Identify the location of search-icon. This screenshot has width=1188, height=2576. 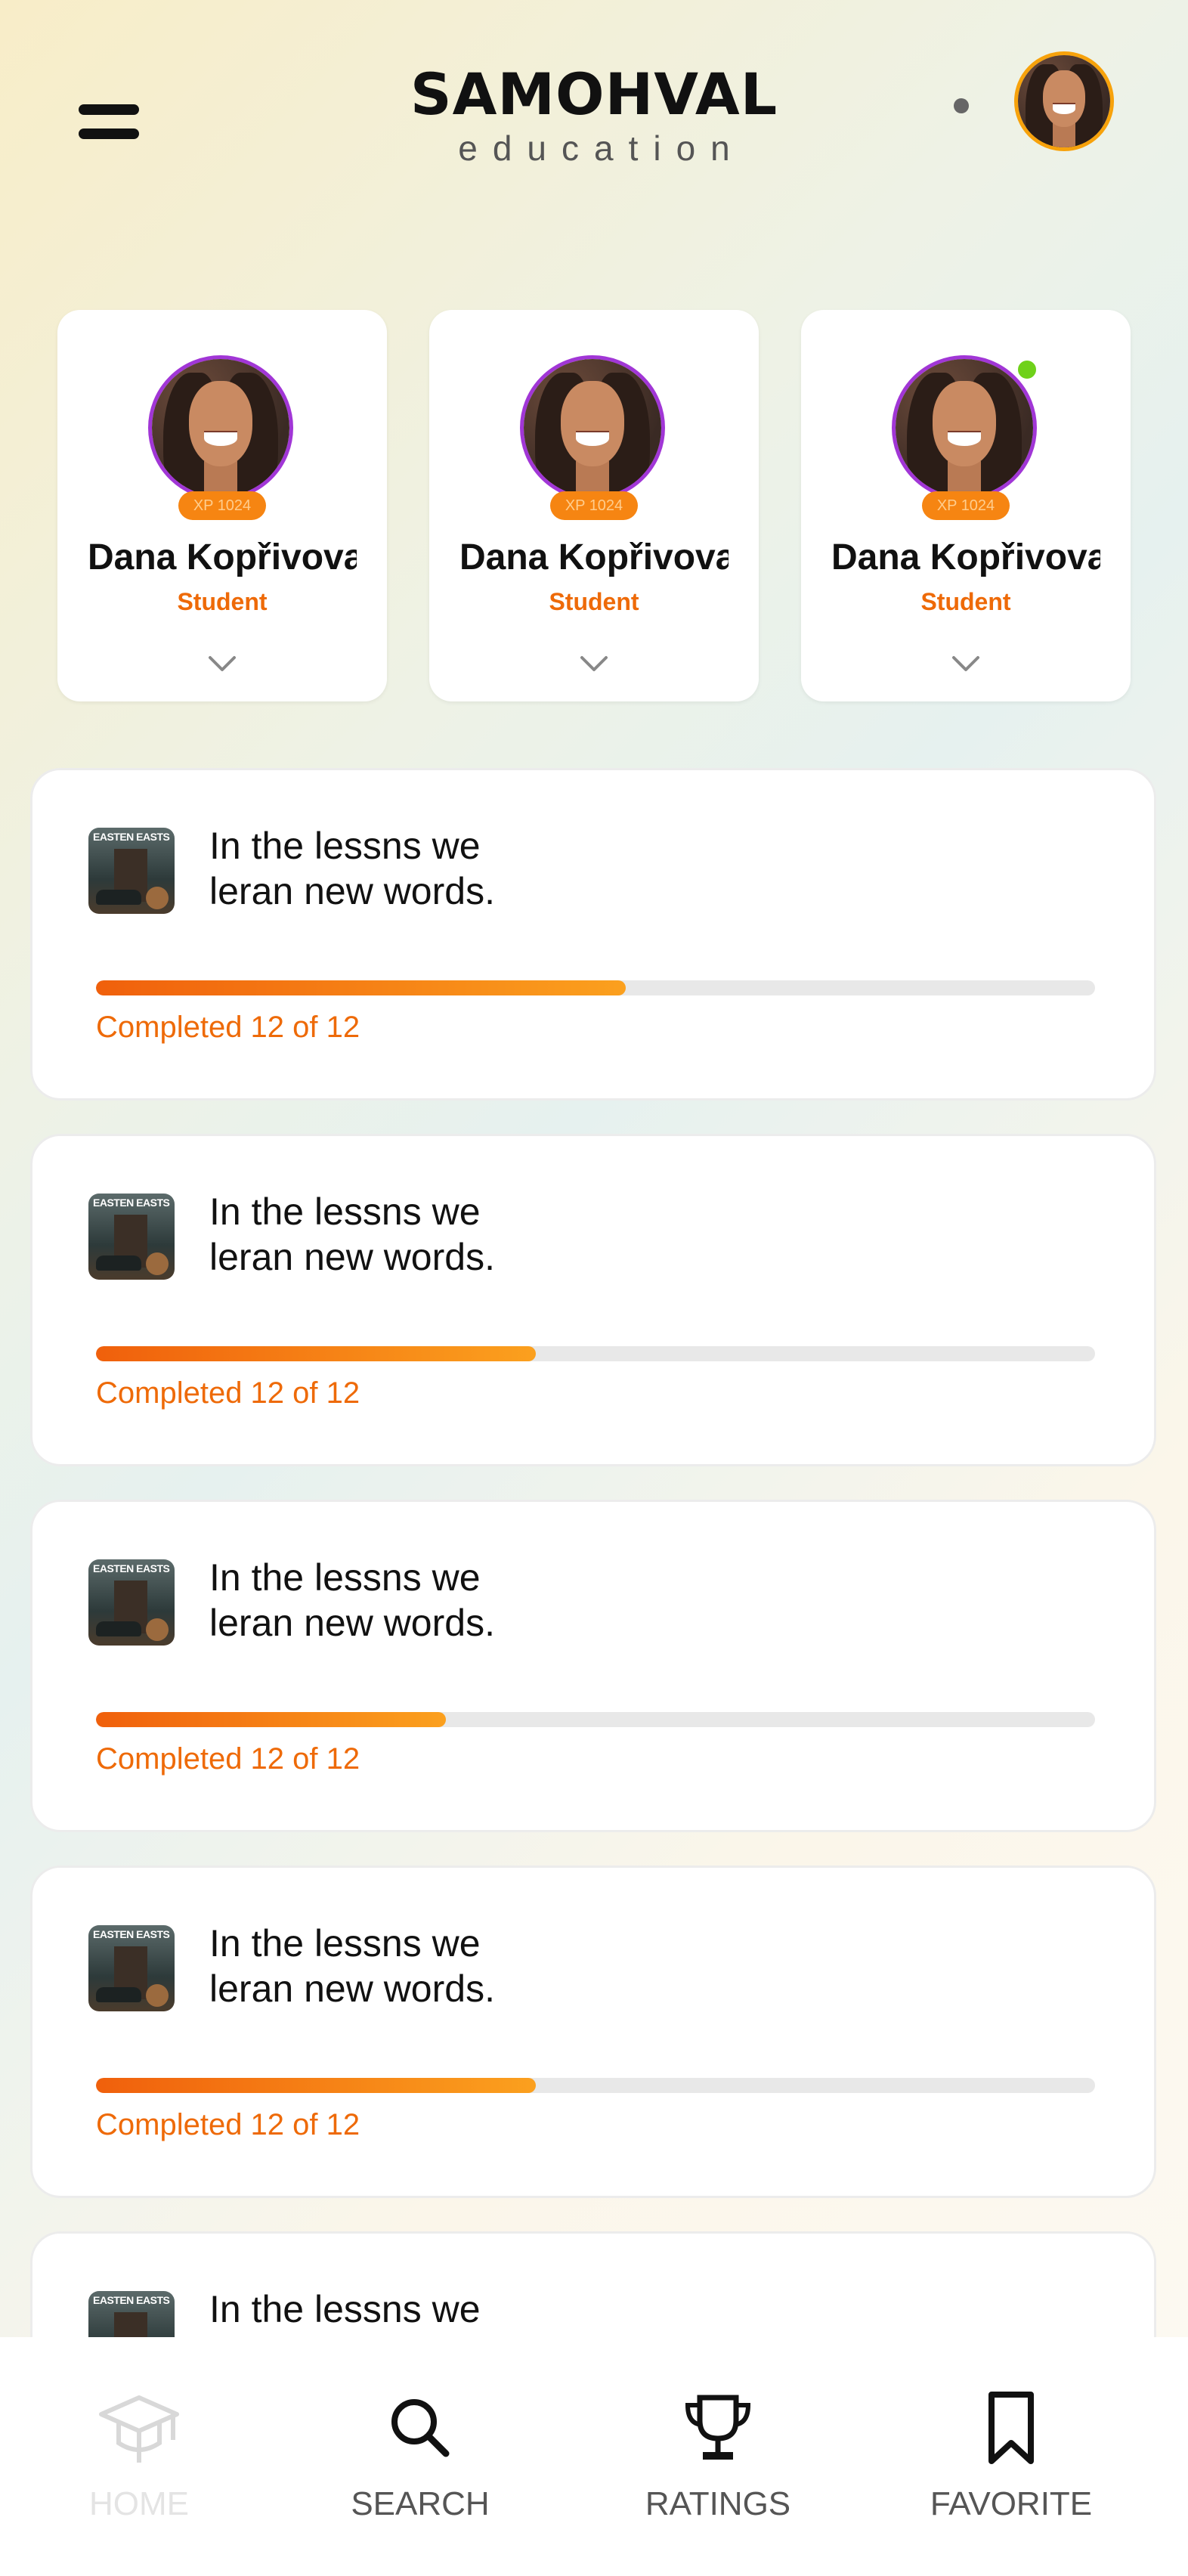
(420, 2428).